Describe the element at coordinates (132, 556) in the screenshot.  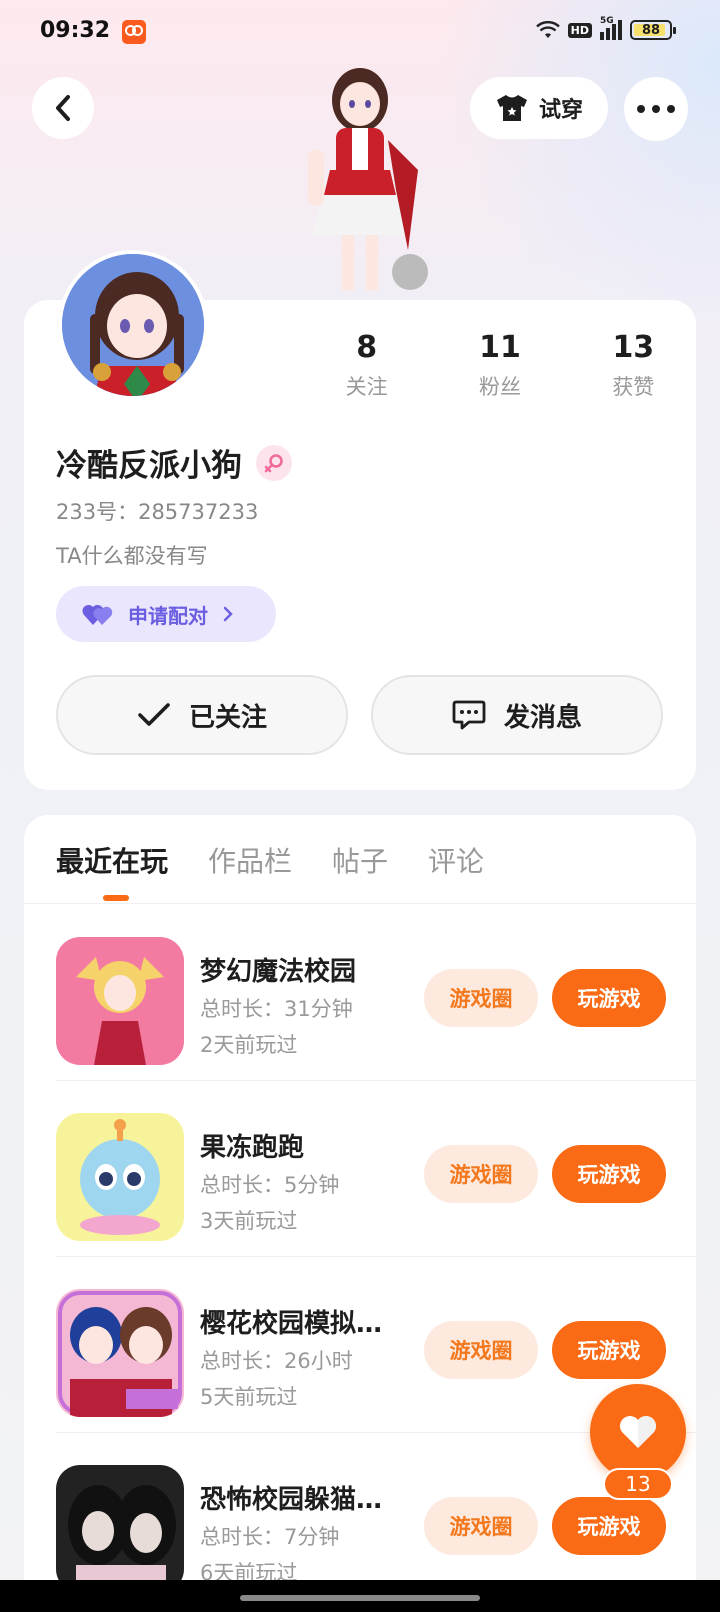
I see `user-bio: TA什么都没有写` at that location.